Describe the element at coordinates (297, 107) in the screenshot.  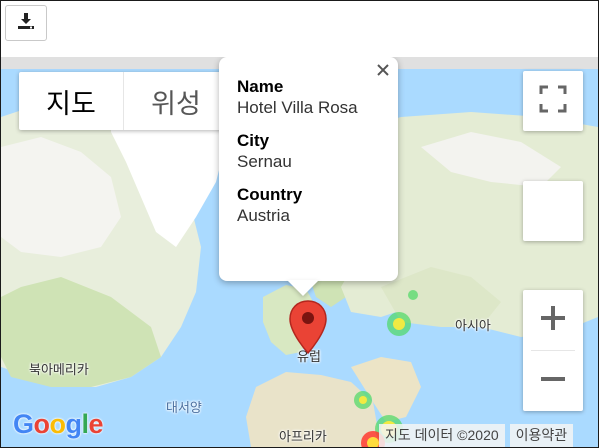
I see `info-name-value: Hotel Villa Rosa` at that location.